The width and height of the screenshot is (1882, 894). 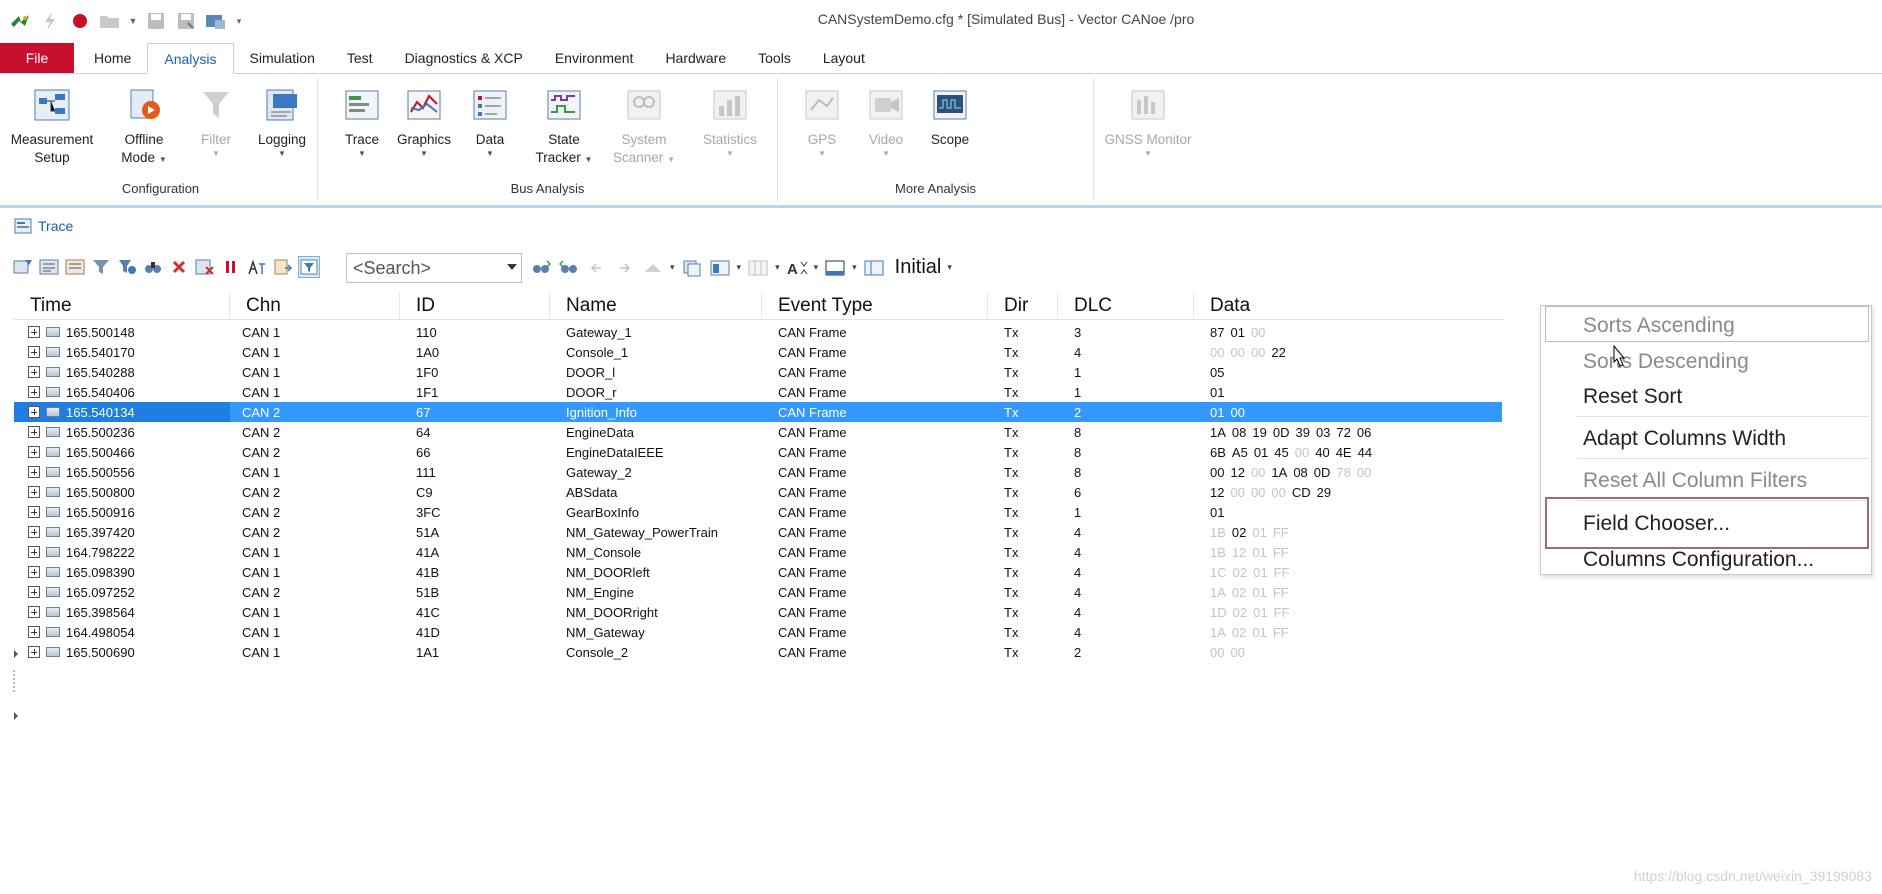 What do you see at coordinates (490, 123) in the screenshot?
I see `data-button: Data ▼` at bounding box center [490, 123].